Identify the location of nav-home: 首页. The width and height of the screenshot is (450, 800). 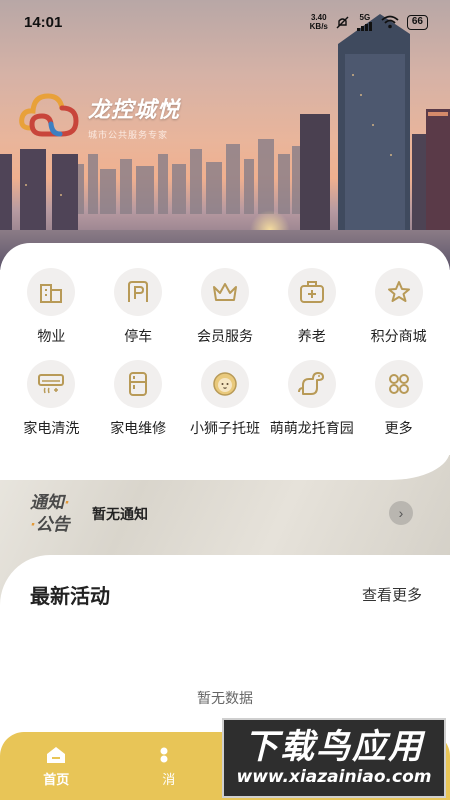
(56, 766).